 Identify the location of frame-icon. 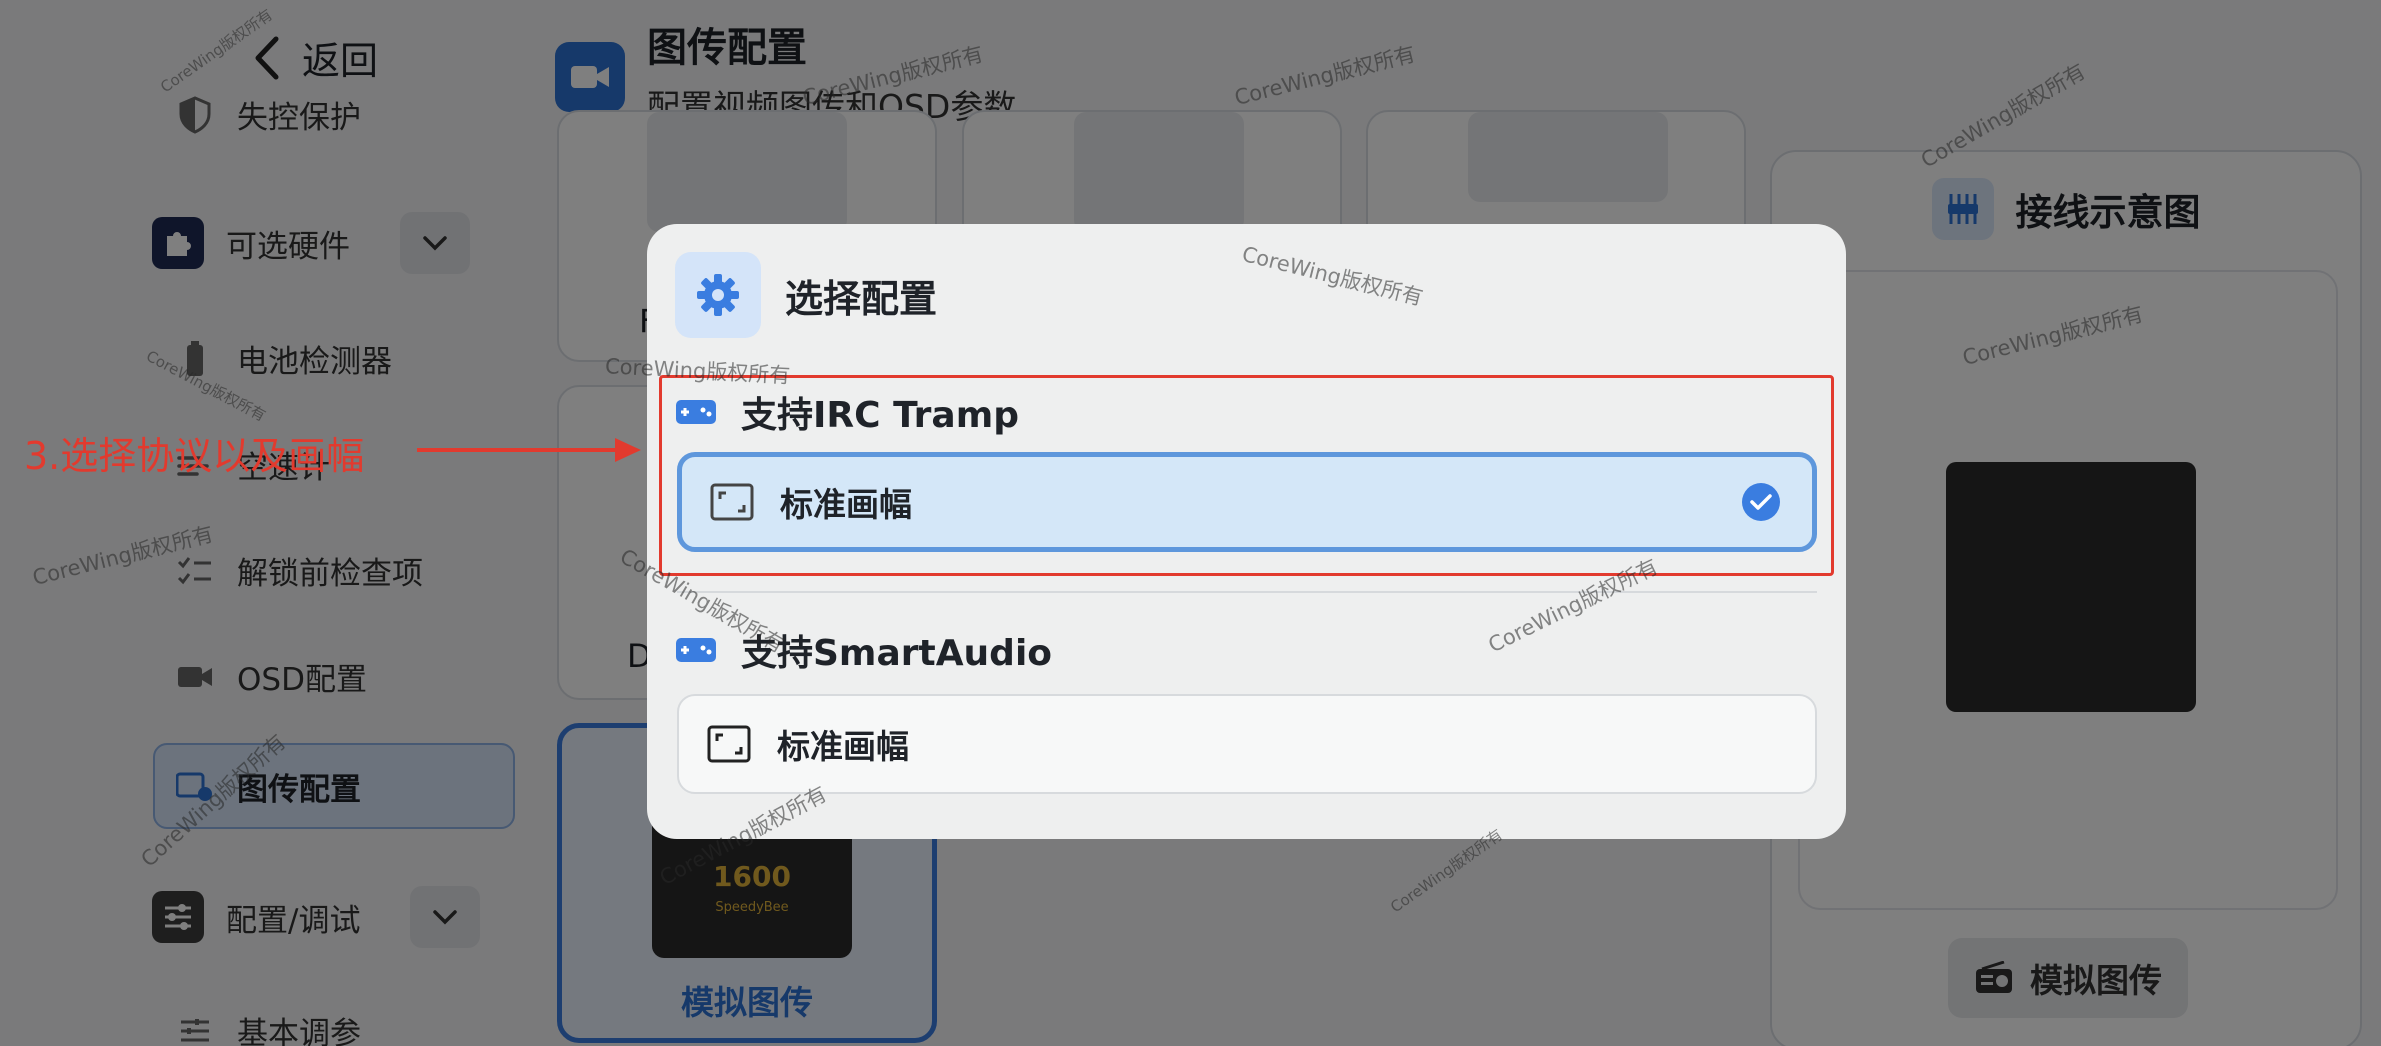
(729, 744).